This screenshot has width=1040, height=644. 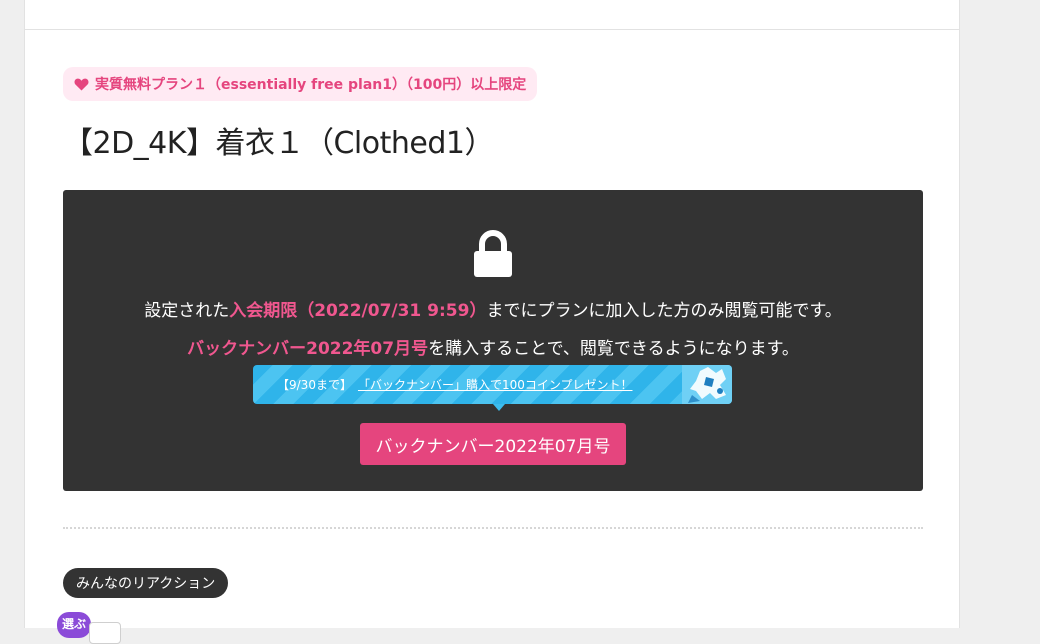 What do you see at coordinates (499, 407) in the screenshot?
I see `promo-pointer` at bounding box center [499, 407].